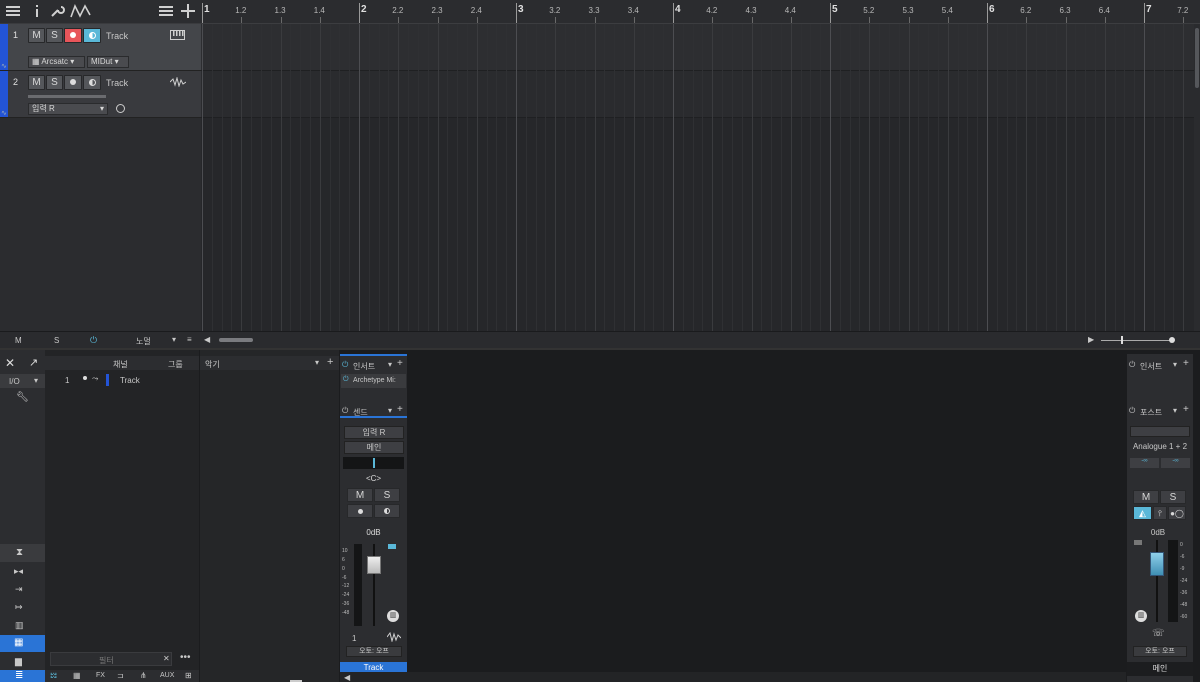 This screenshot has width=1200, height=682. I want to click on fx-tab: FX, so click(100, 675).